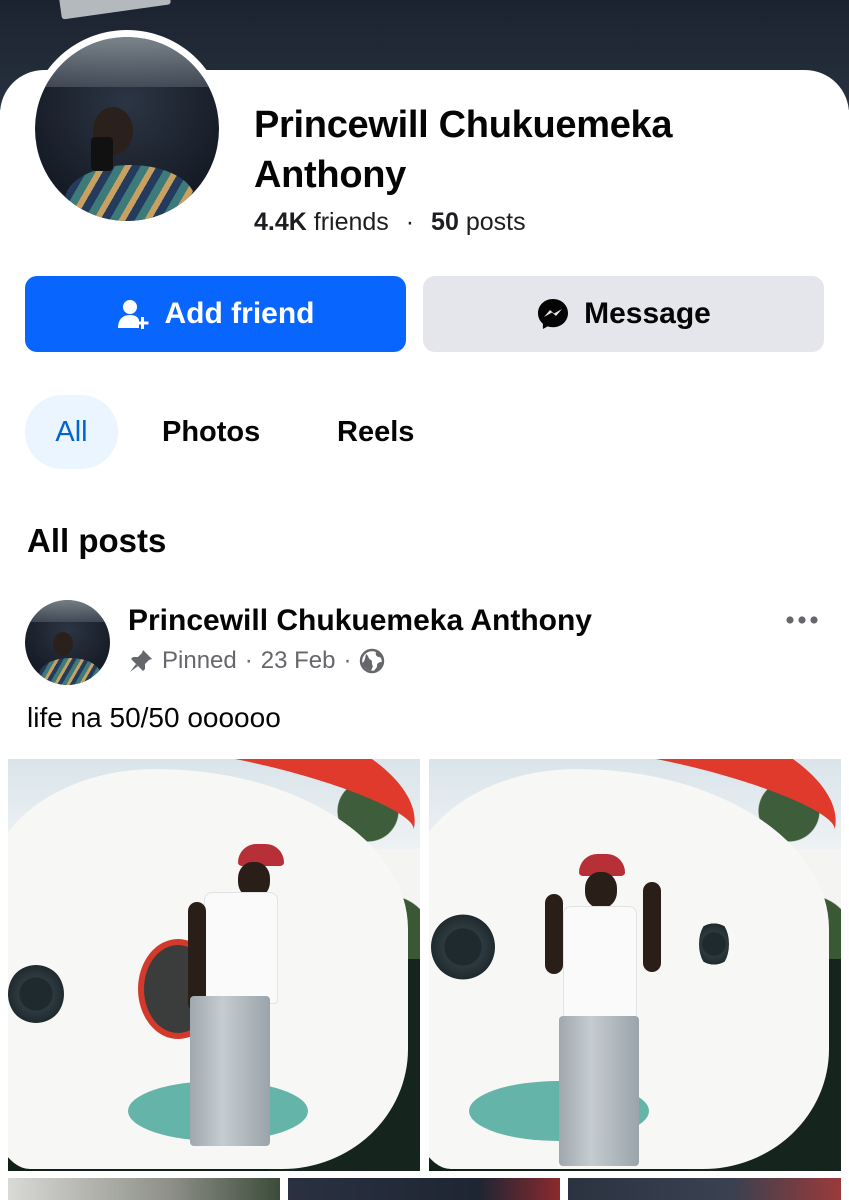 This screenshot has width=849, height=1200. I want to click on tab-reels: Reels, so click(375, 432).